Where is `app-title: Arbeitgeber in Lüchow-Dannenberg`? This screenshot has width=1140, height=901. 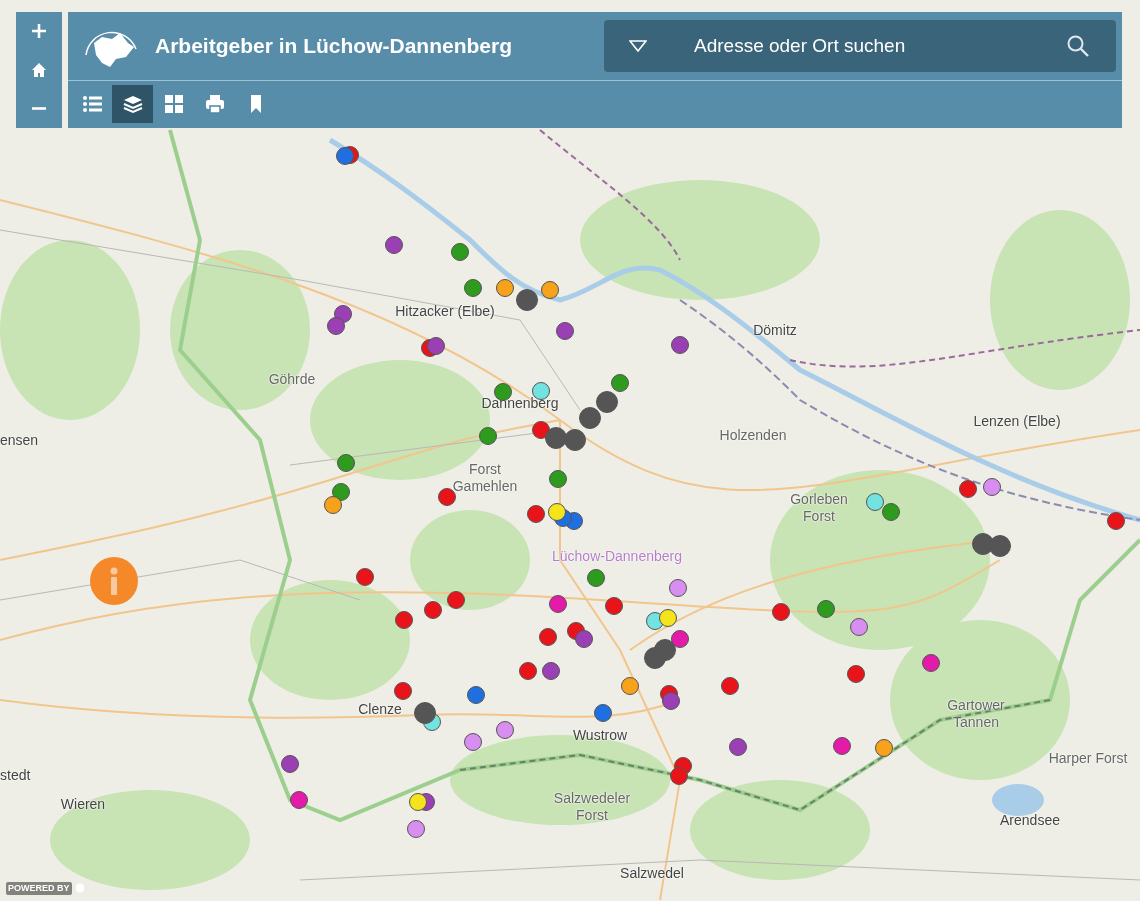 app-title: Arbeitgeber in Lüchow-Dannenberg is located at coordinates (334, 46).